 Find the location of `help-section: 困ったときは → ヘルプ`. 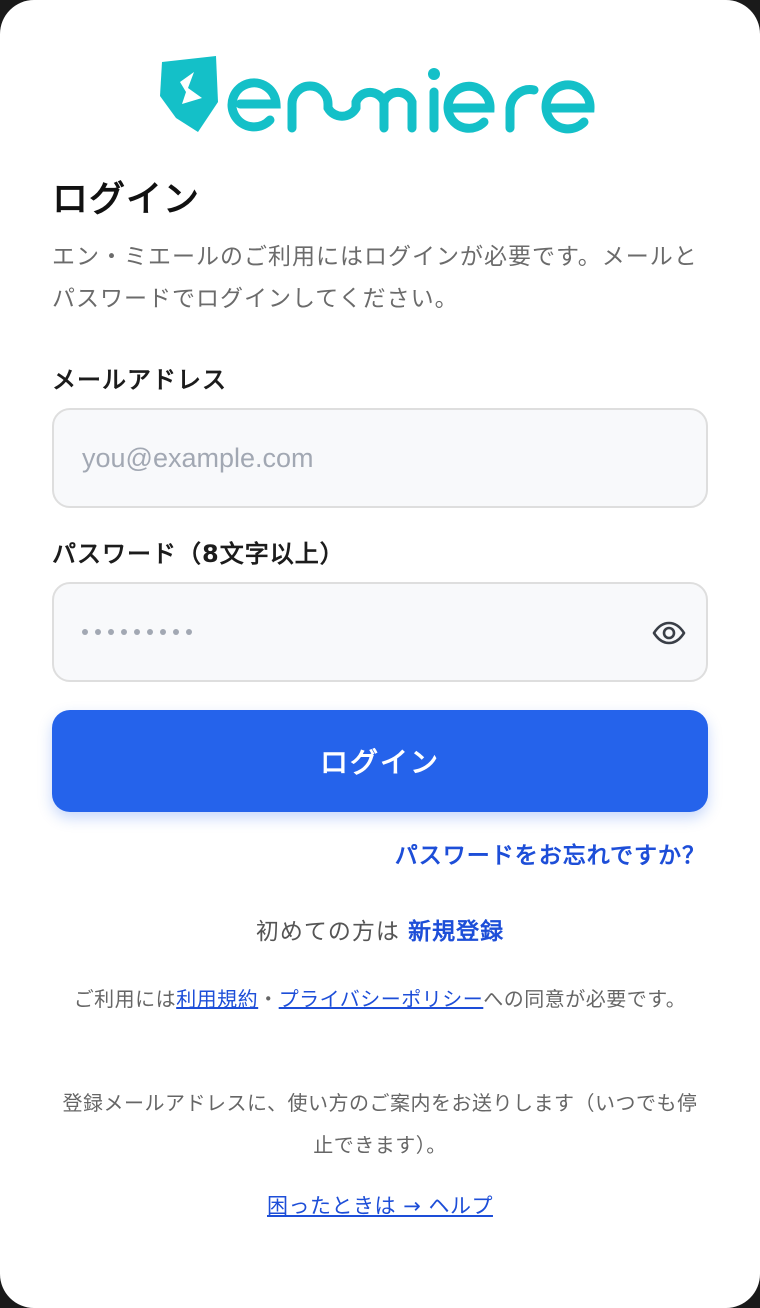

help-section: 困ったときは → ヘルプ is located at coordinates (380, 1205).